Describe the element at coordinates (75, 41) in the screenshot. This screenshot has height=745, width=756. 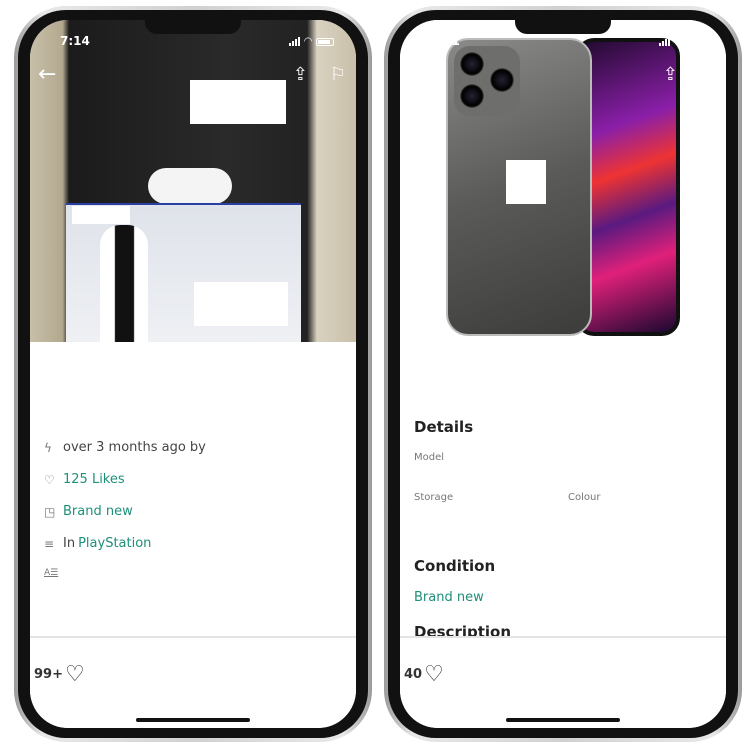
I see `status-time: 7:14` at that location.